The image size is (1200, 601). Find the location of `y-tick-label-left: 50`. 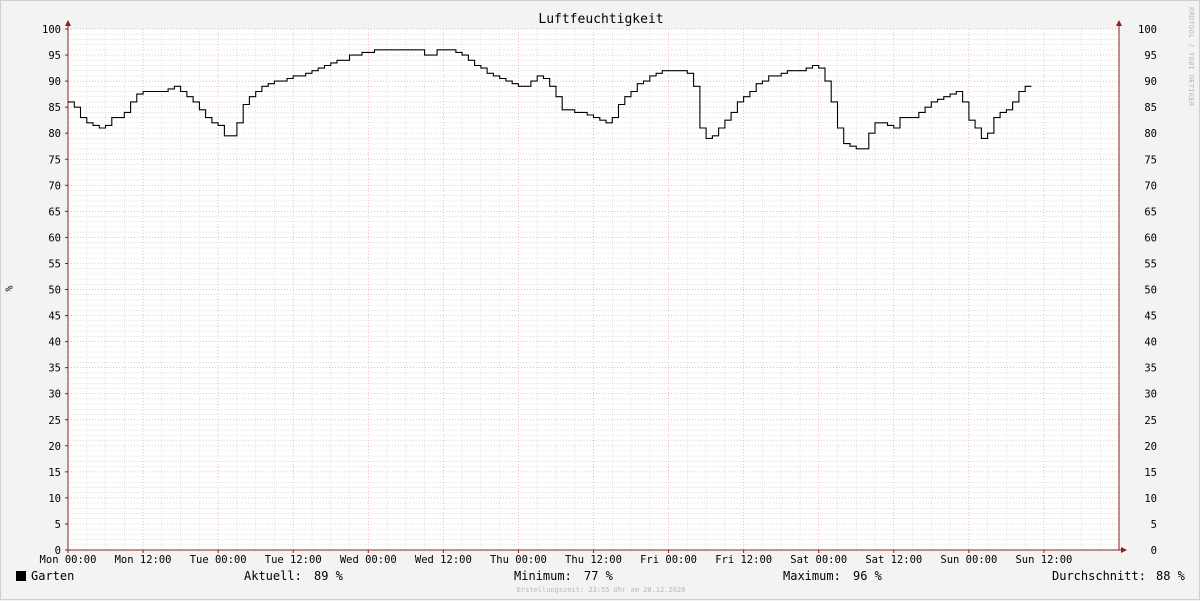

y-tick-label-left: 50 is located at coordinates (54, 291).